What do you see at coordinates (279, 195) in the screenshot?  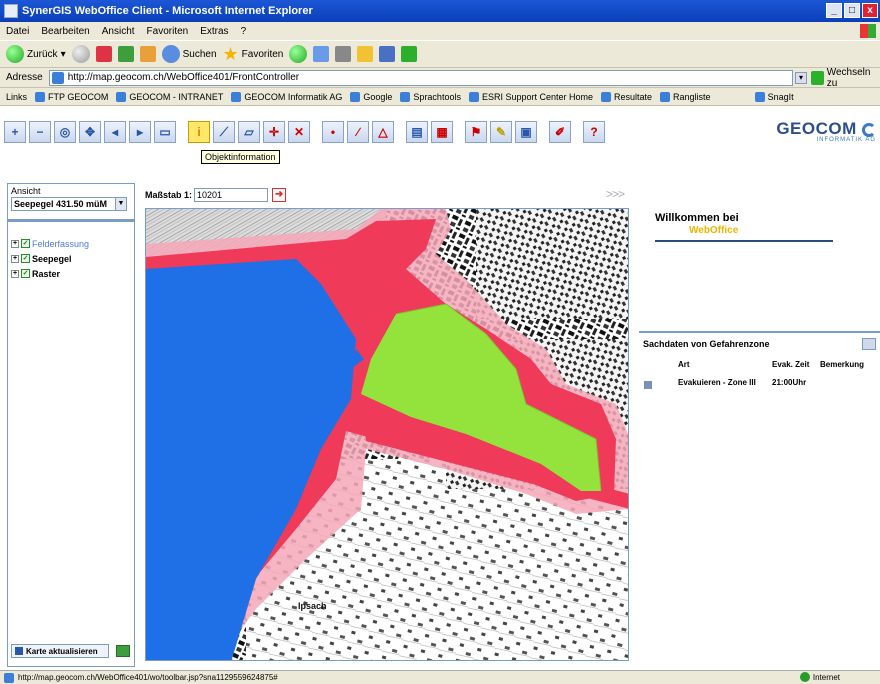 I see `apply-scale-icon: ➜` at bounding box center [279, 195].